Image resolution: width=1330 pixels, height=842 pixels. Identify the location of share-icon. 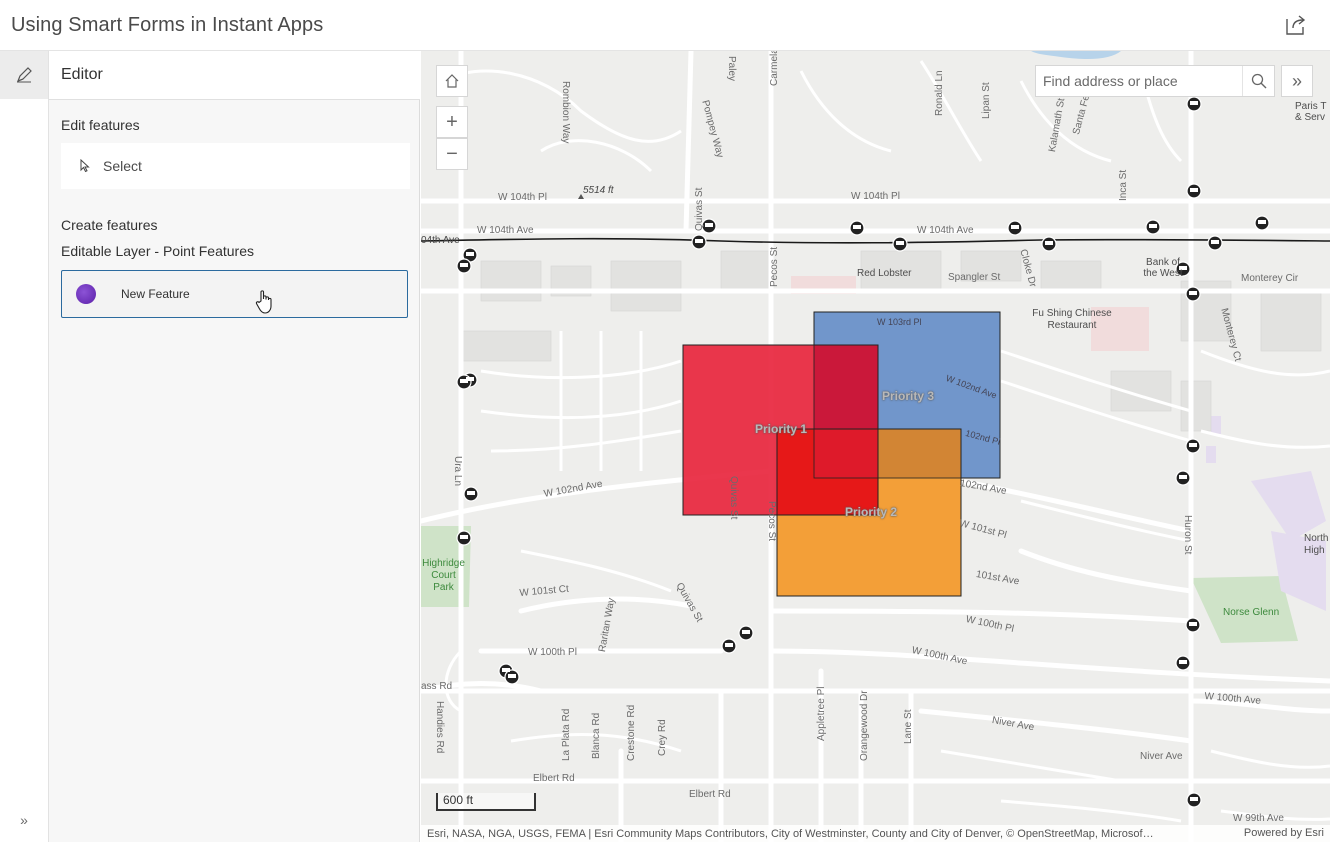
(1296, 25).